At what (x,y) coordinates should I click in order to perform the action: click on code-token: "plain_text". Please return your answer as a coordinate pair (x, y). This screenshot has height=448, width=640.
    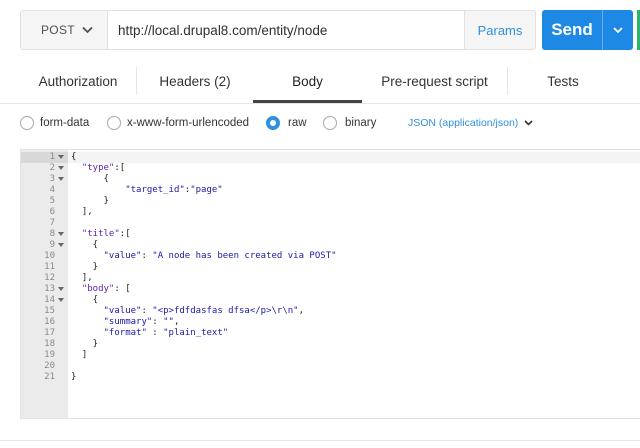
    Looking at the image, I should click on (196, 333).